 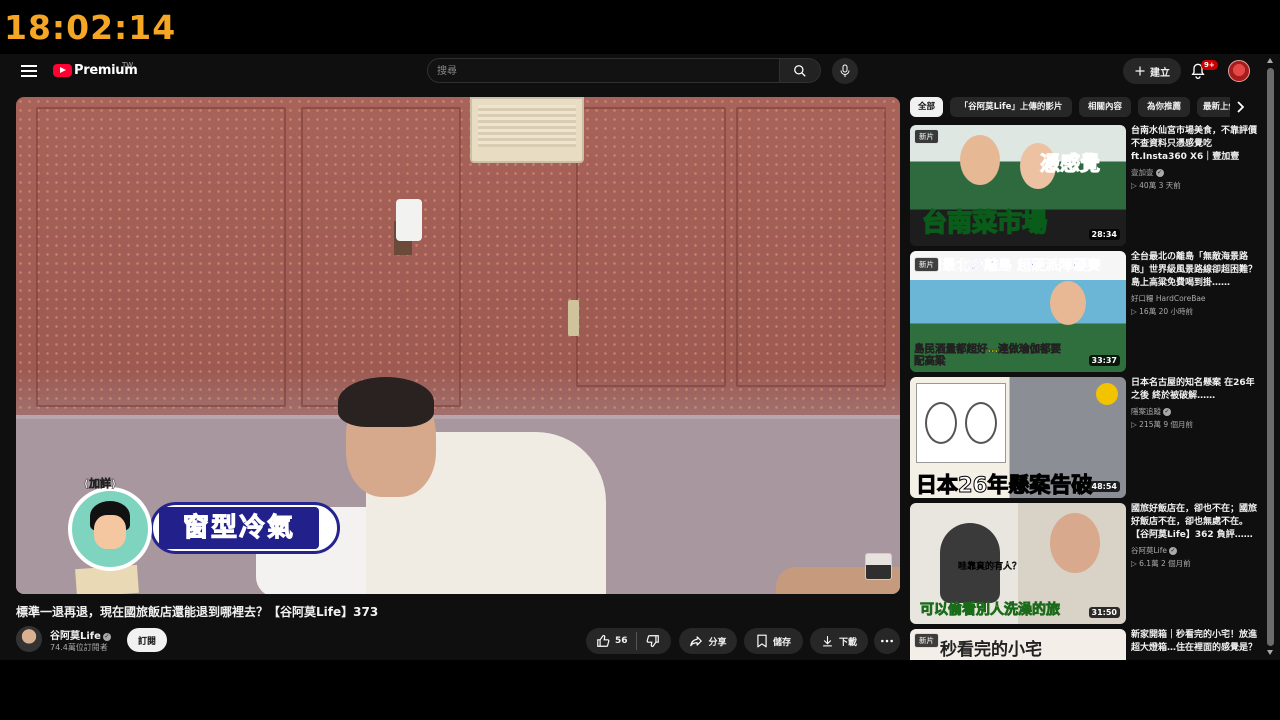 I want to click on youtube-logo-icon, so click(x=62, y=70).